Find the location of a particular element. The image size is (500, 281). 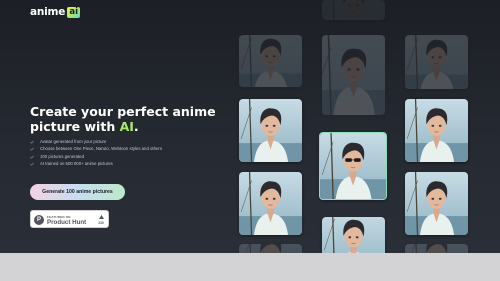

feature-text: Avatar generated from your picture is located at coordinates (73, 141).